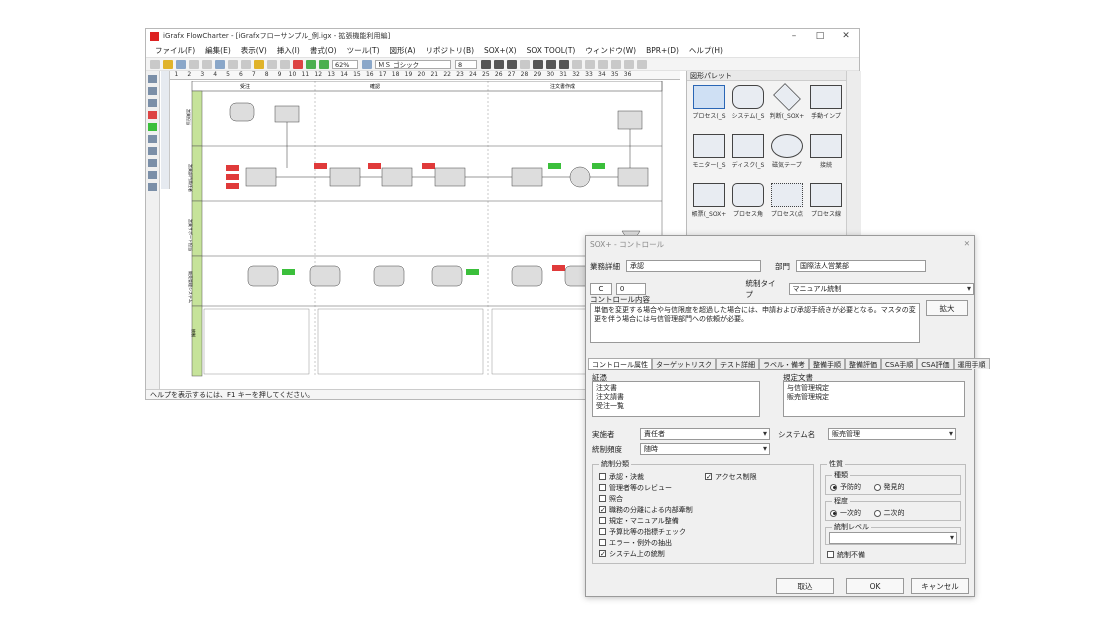 Image resolution: width=1120 pixels, height=630 pixels. What do you see at coordinates (194, 64) in the screenshot?
I see `print-icon` at bounding box center [194, 64].